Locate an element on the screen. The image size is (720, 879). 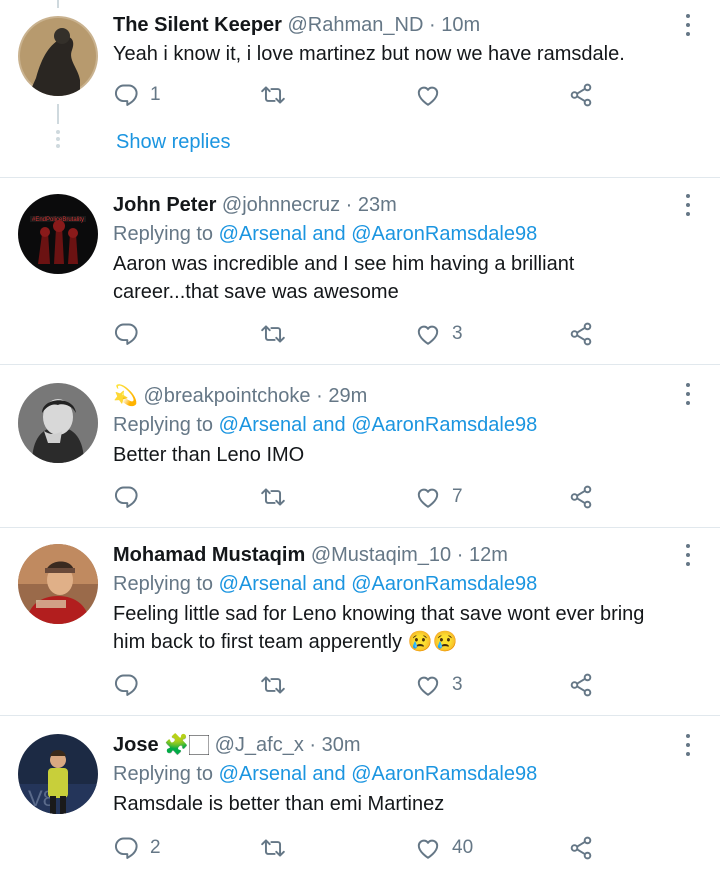
show-replies-link: Show replies is located at coordinates (173, 142).